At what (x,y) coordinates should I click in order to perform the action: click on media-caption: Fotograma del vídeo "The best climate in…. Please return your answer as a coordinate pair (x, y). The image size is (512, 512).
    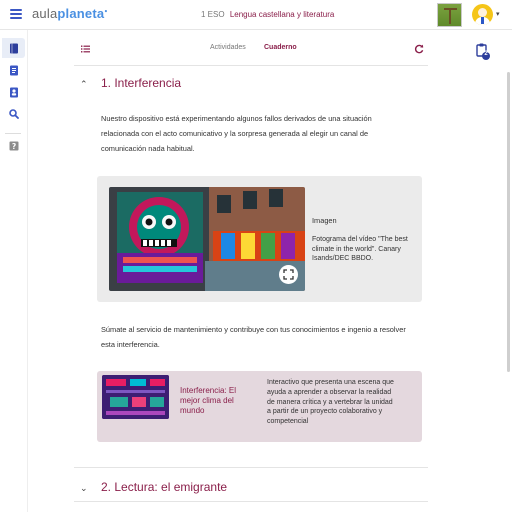
    Looking at the image, I should click on (360, 249).